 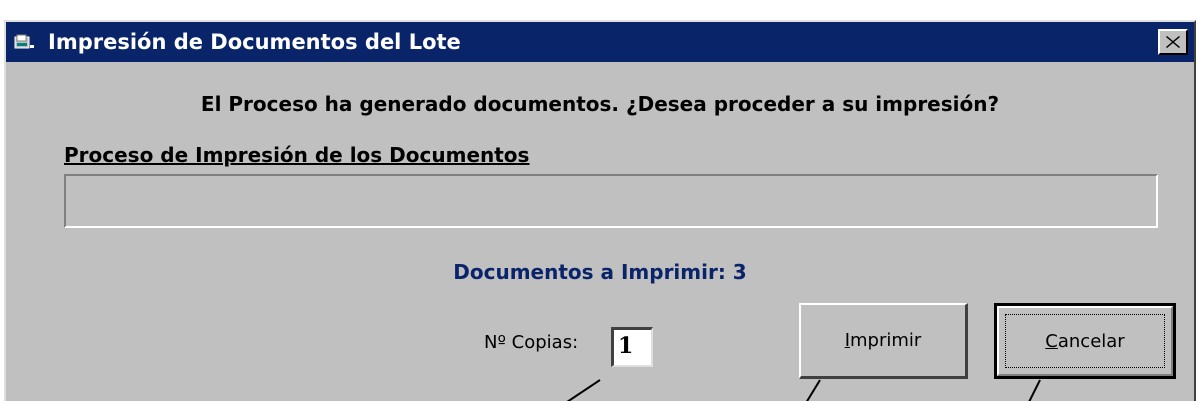 I want to click on callout-line-copies, so click(x=583, y=390).